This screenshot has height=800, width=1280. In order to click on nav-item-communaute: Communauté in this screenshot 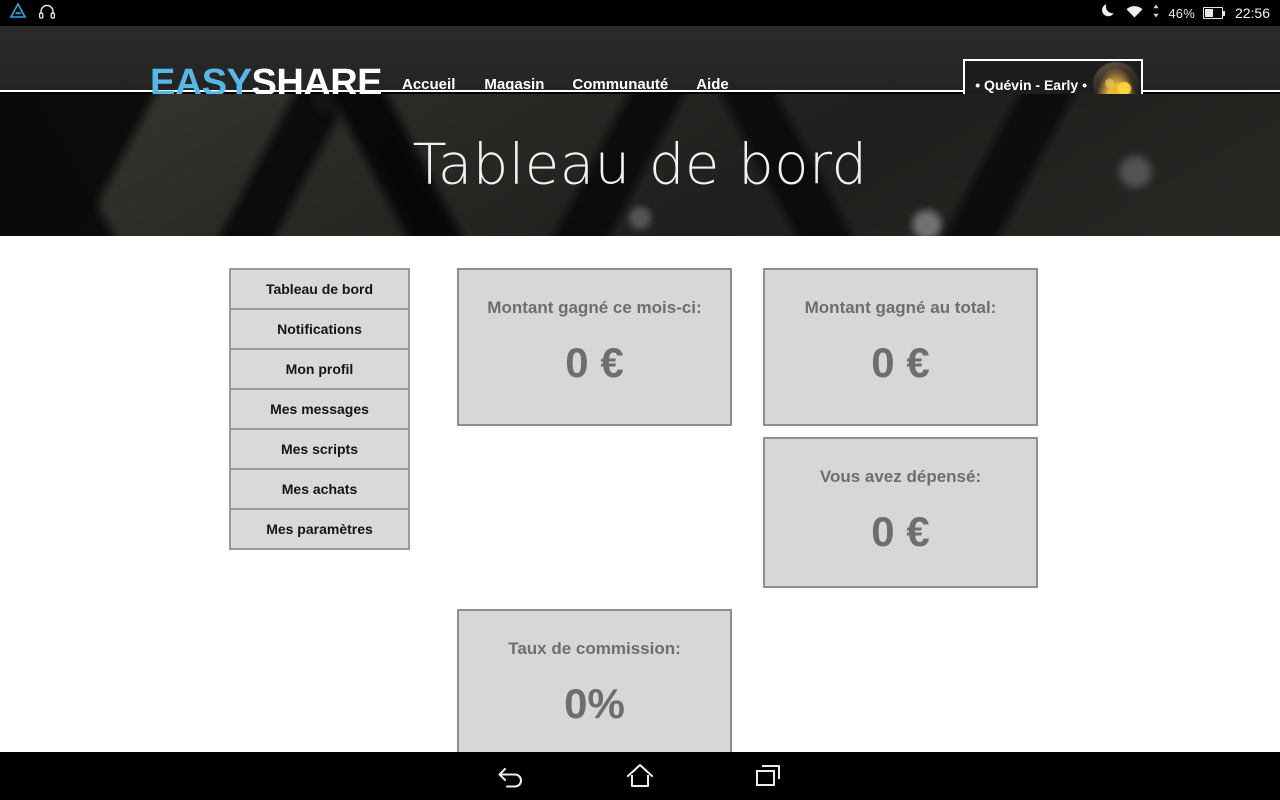, I will do `click(634, 84)`.